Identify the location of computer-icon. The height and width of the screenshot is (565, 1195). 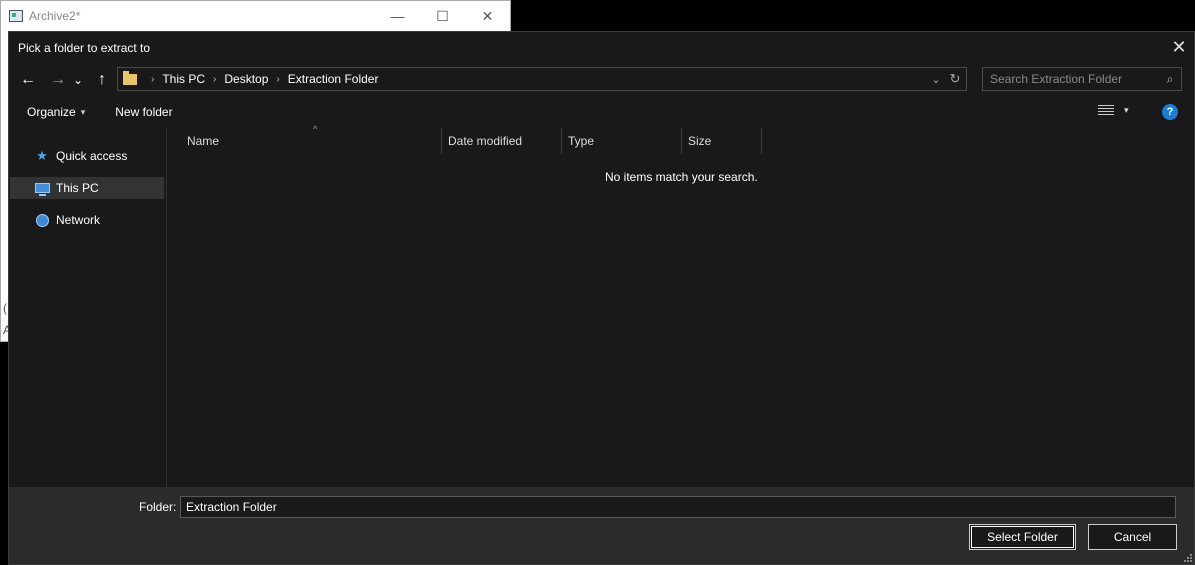
(42, 188).